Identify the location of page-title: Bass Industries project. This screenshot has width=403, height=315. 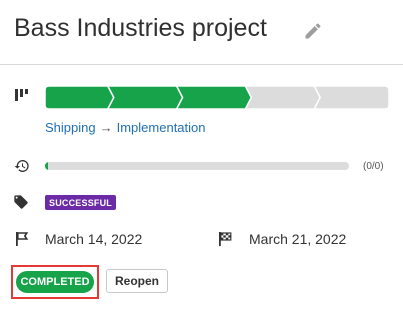
(140, 28).